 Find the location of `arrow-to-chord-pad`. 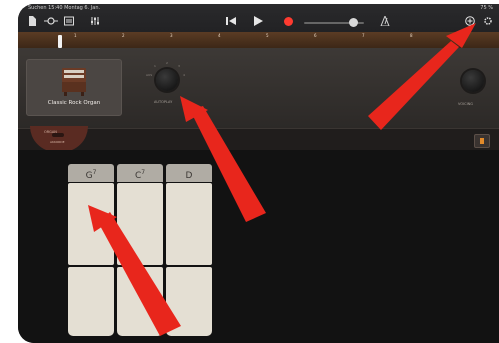

arrow-to-chord-pad is located at coordinates (134, 270).